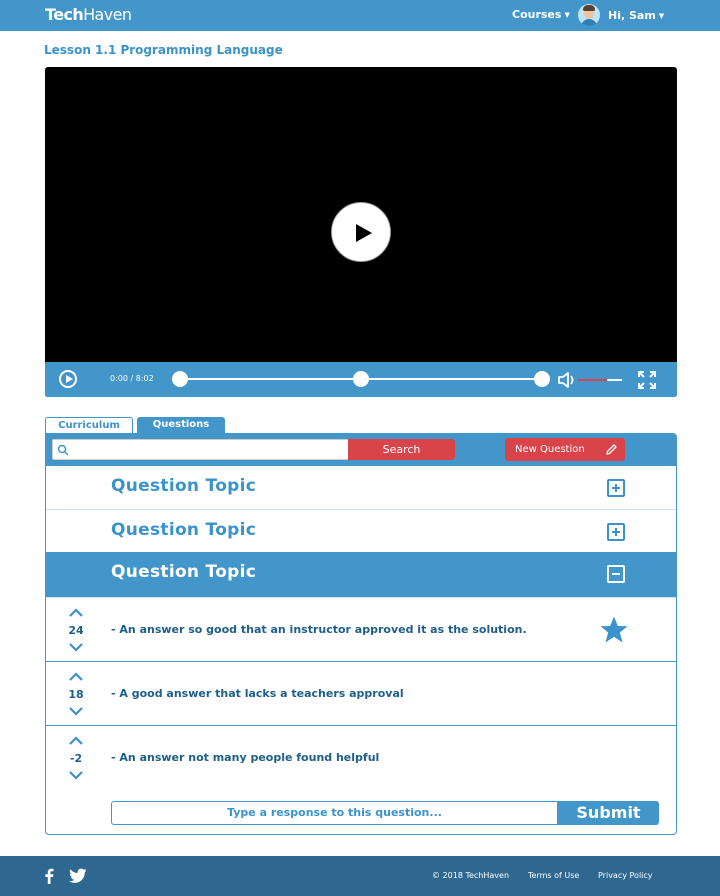 This screenshot has height=896, width=720. What do you see at coordinates (64, 14) in the screenshot?
I see `logo-bold: Tech` at bounding box center [64, 14].